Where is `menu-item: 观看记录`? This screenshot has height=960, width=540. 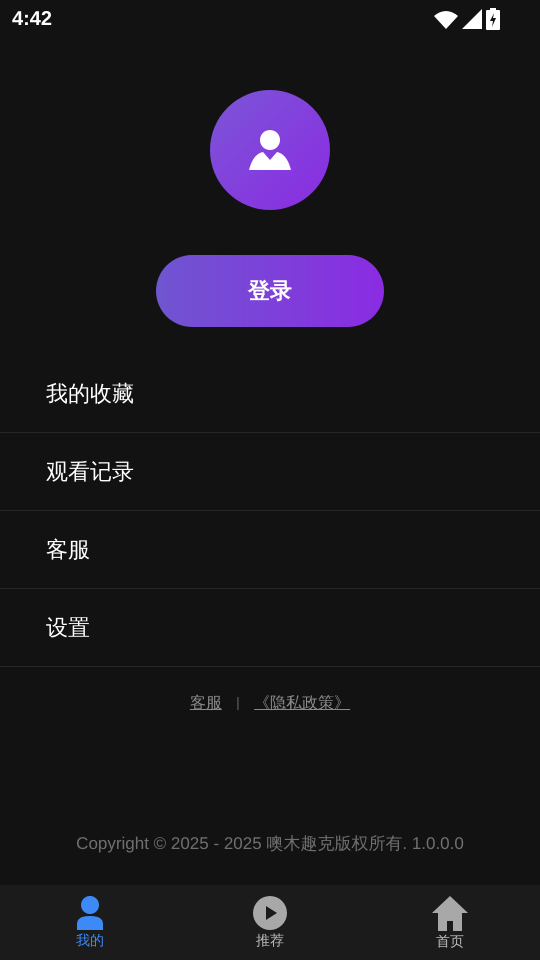
menu-item: 观看记录 is located at coordinates (270, 472).